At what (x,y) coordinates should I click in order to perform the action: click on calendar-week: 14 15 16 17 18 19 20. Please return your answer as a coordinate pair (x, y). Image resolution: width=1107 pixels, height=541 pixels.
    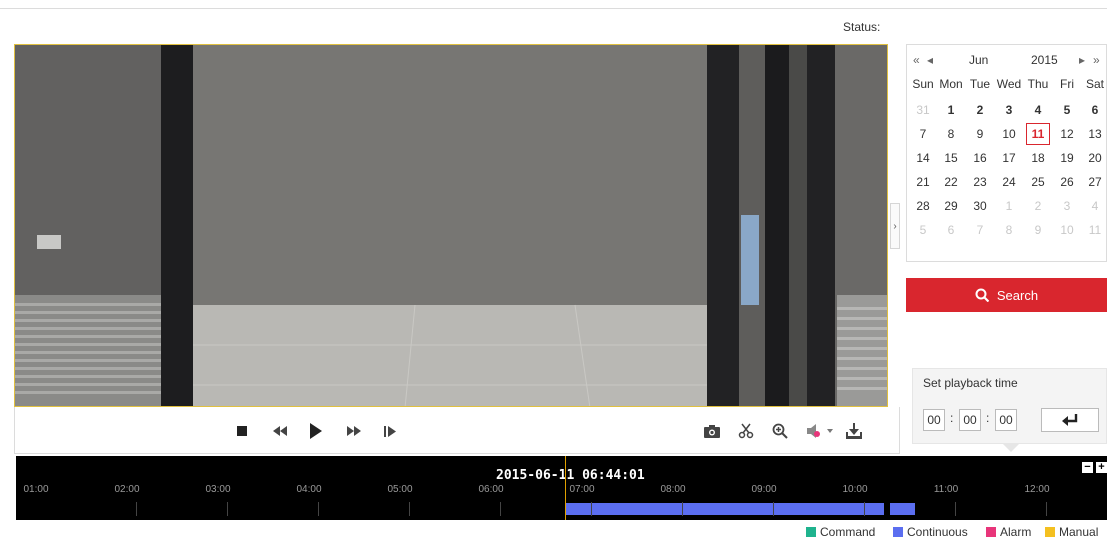
    Looking at the image, I should click on (1008, 159).